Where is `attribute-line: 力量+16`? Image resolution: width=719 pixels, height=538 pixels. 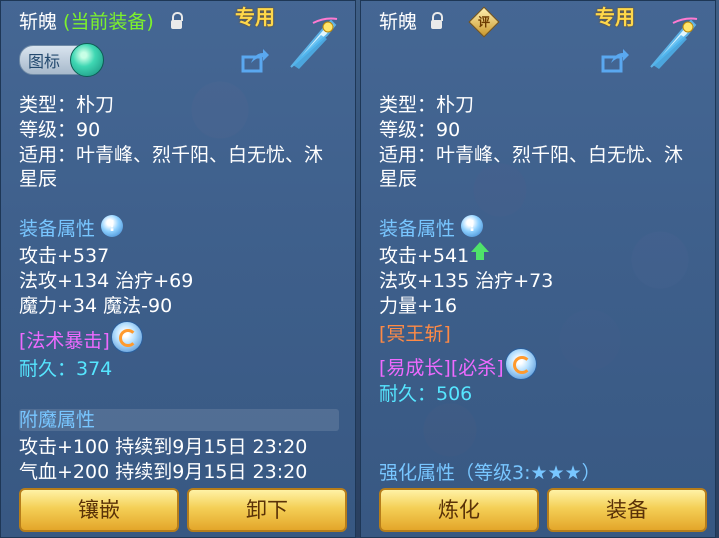
attribute-line: 力量+16 is located at coordinates (418, 306).